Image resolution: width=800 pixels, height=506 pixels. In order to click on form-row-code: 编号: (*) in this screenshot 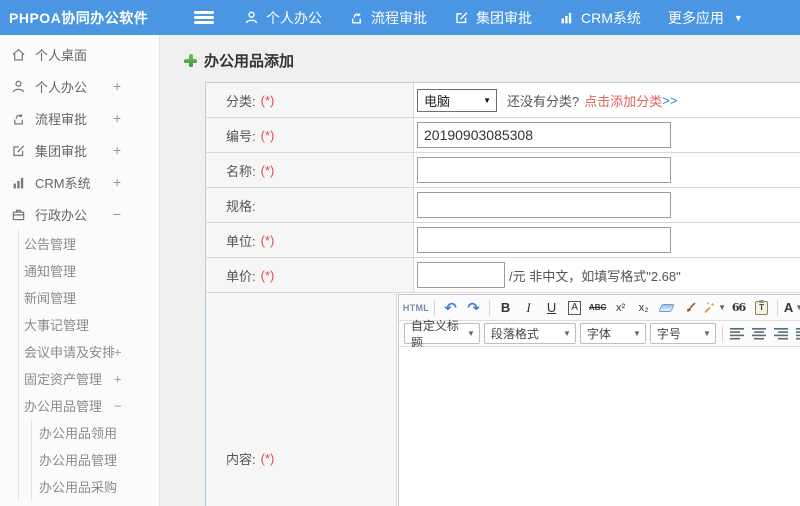, I will do `click(503, 135)`.